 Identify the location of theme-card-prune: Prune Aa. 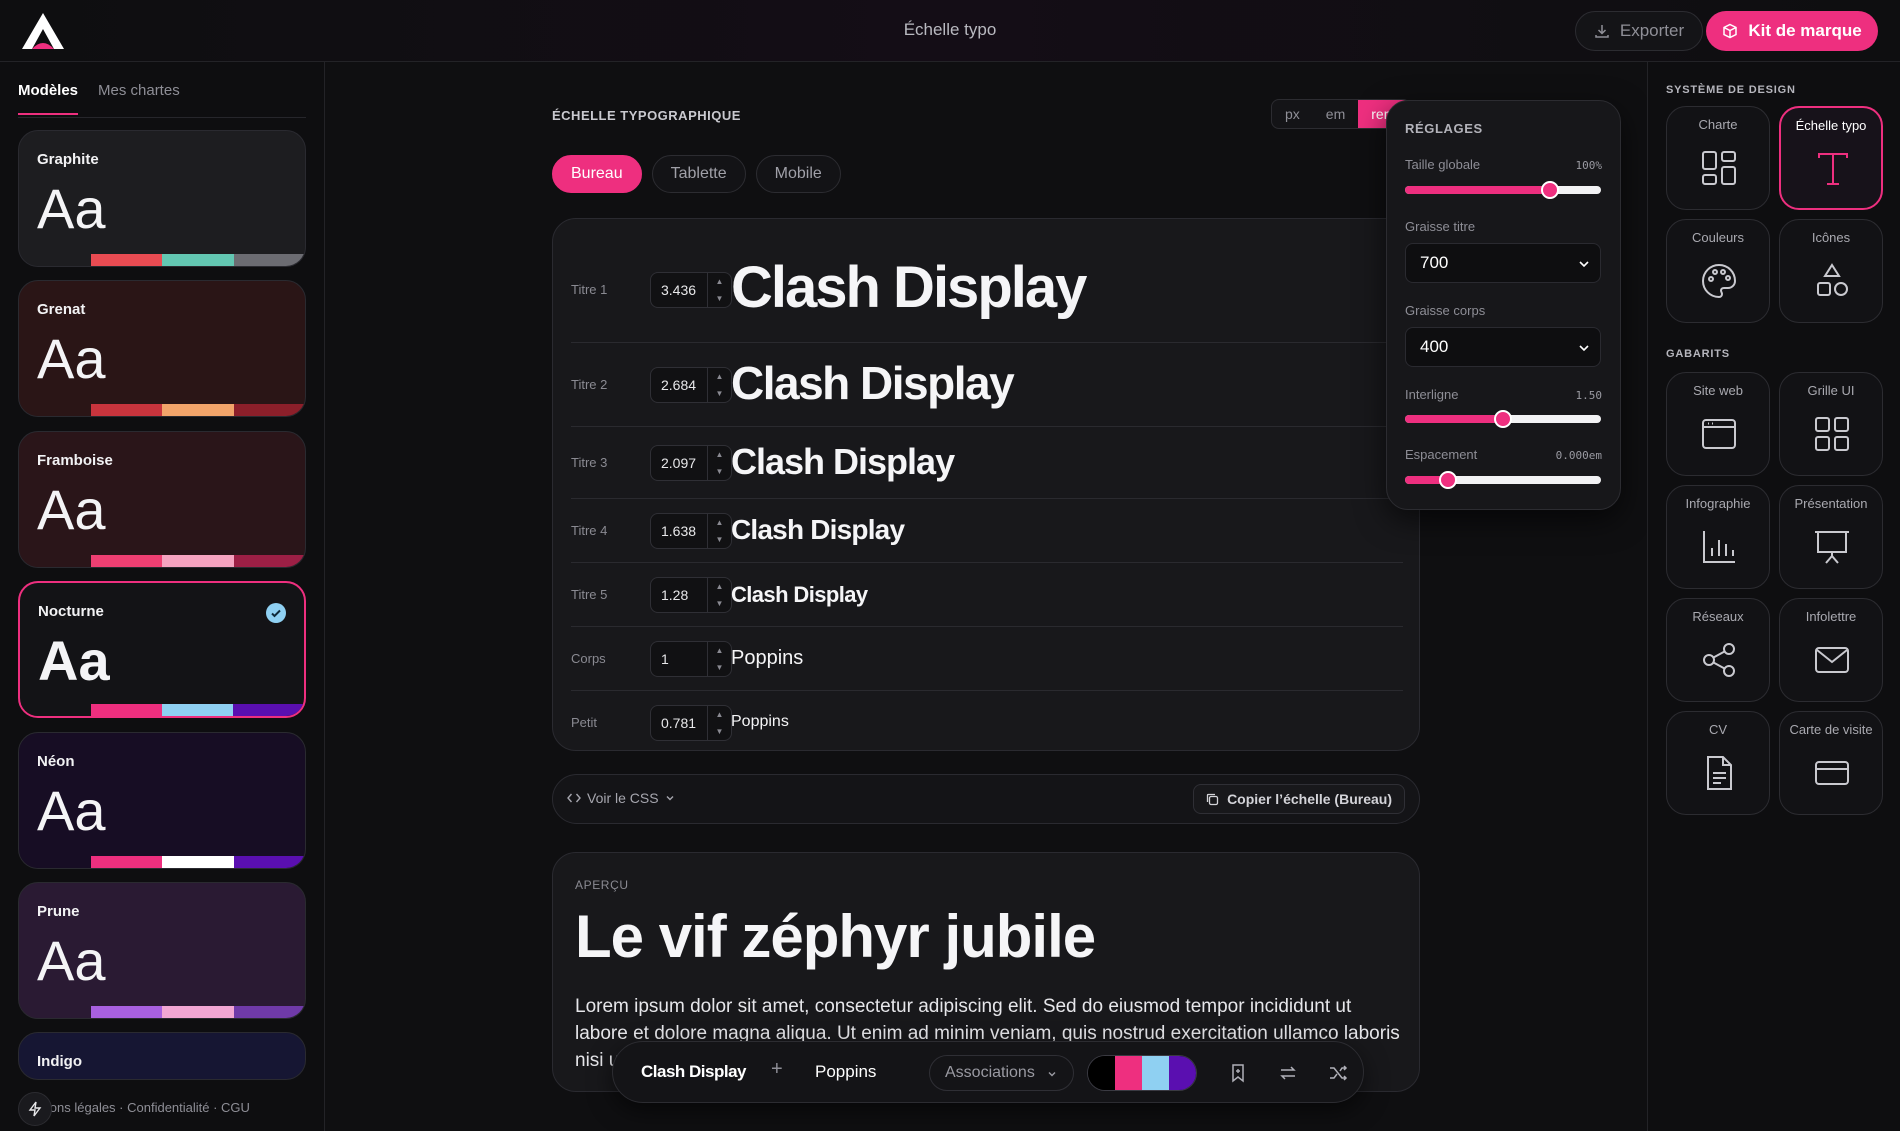
(162, 950).